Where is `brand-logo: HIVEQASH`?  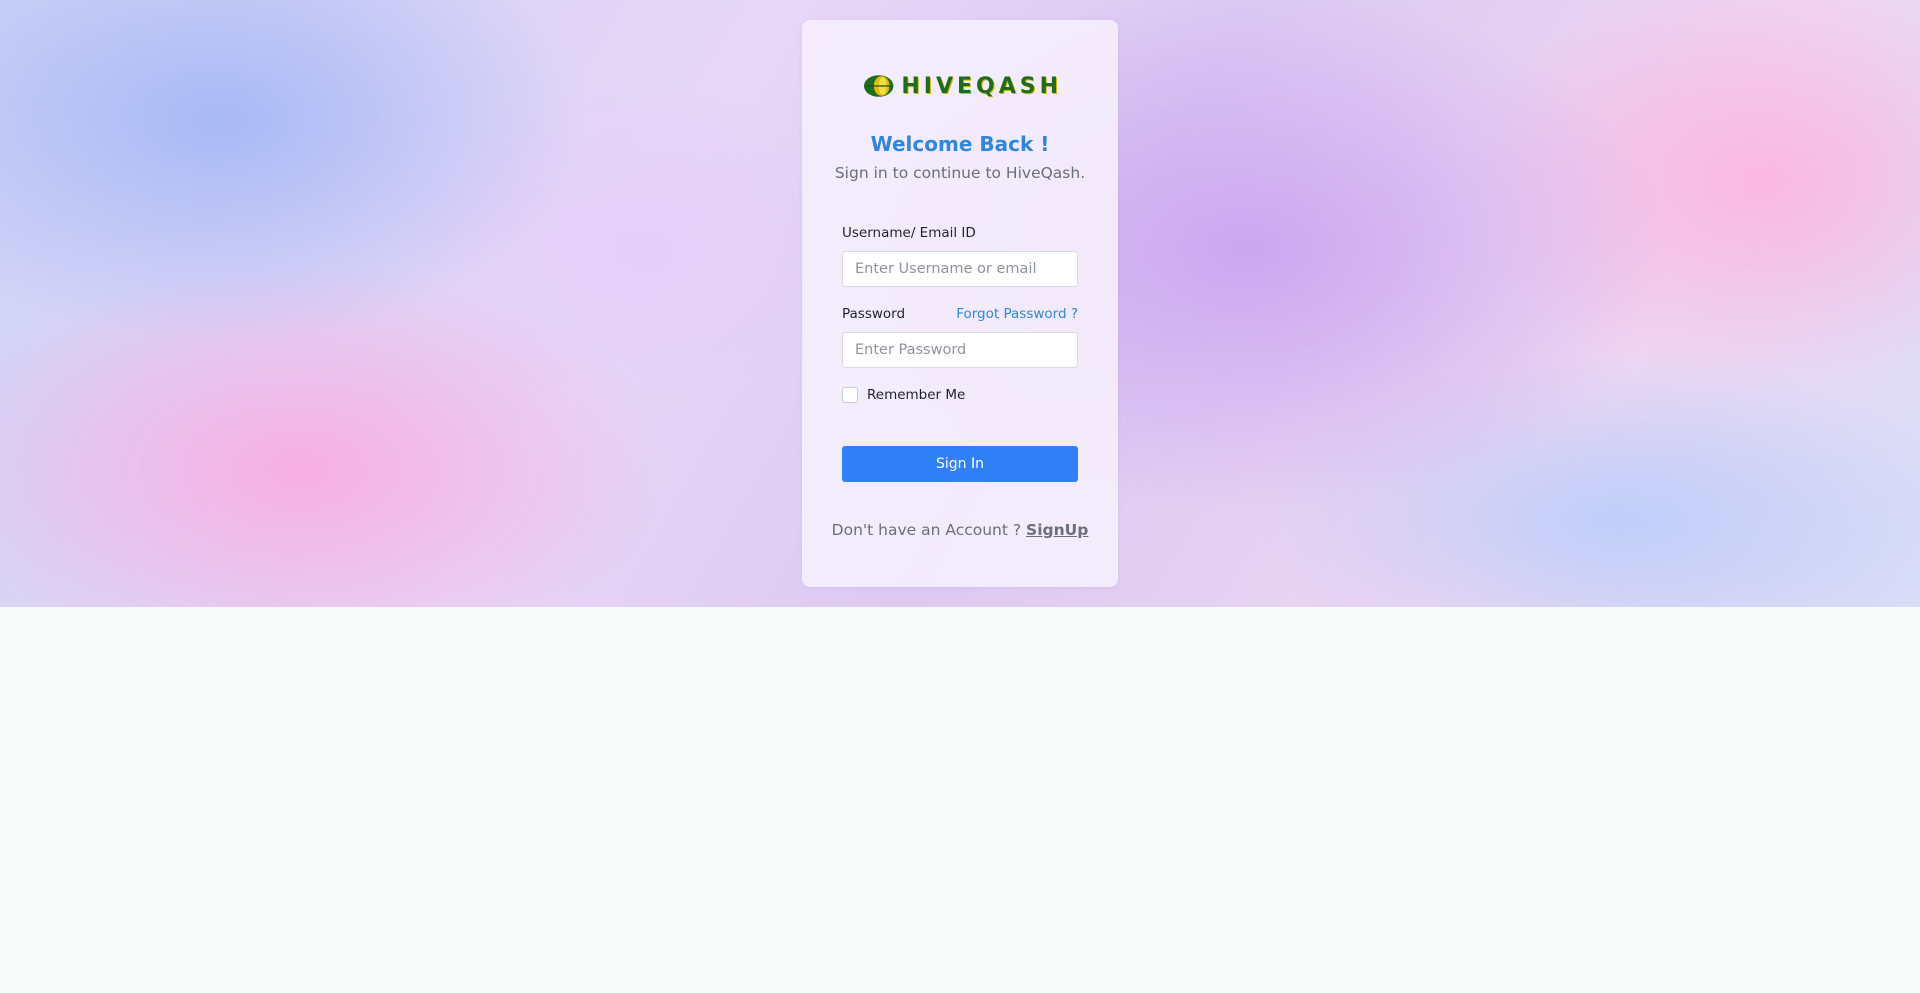
brand-logo: HIVEQASH is located at coordinates (962, 86).